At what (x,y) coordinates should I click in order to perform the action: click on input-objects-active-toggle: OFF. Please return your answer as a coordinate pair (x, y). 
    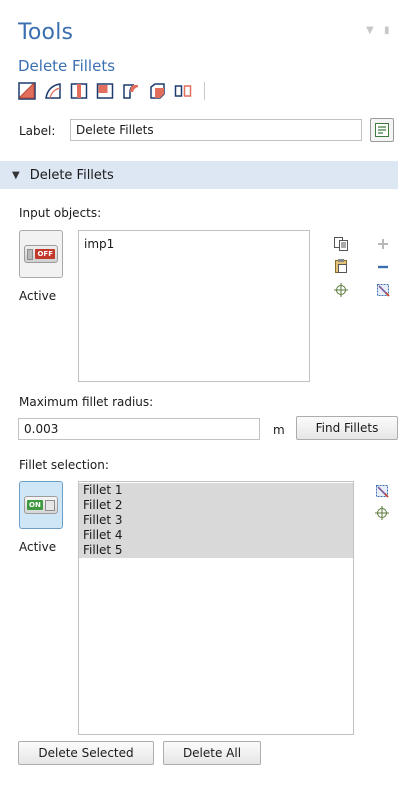
    Looking at the image, I should click on (41, 254).